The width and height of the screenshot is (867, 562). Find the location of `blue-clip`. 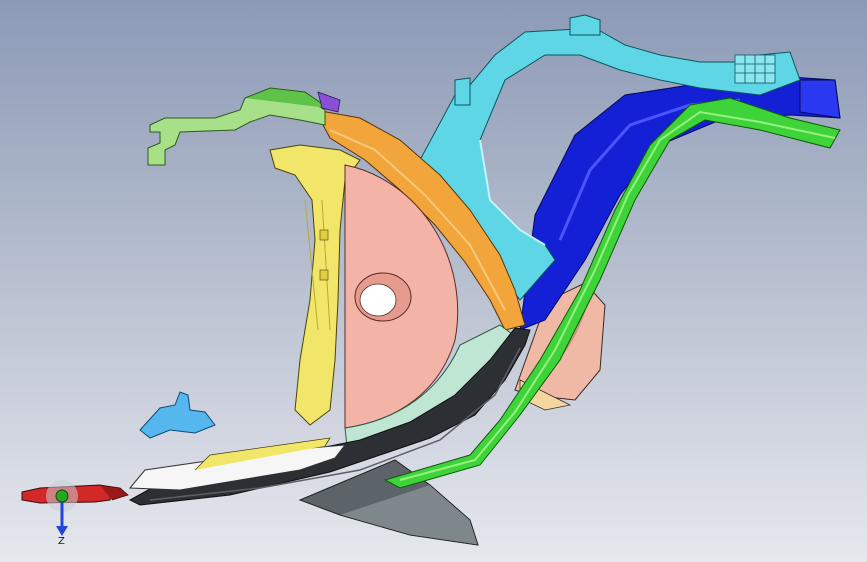

blue-clip is located at coordinates (177, 415).